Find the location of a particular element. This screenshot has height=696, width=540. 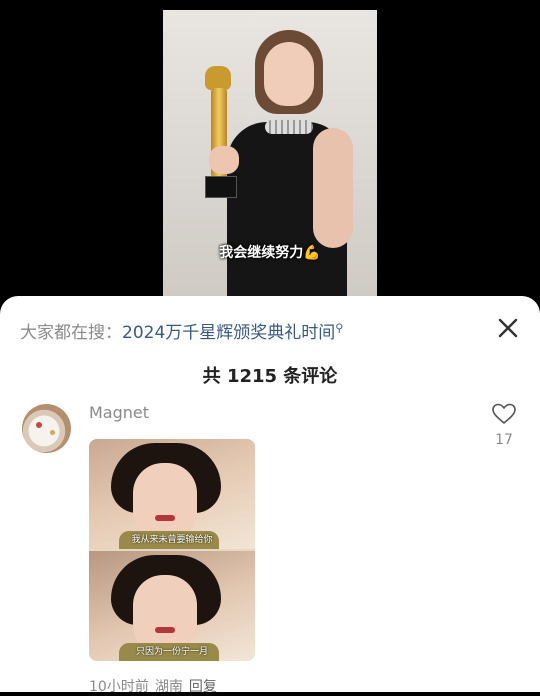

comment-image: 我从来未曾要输给你 只因为一份宁一月 is located at coordinates (172, 550).